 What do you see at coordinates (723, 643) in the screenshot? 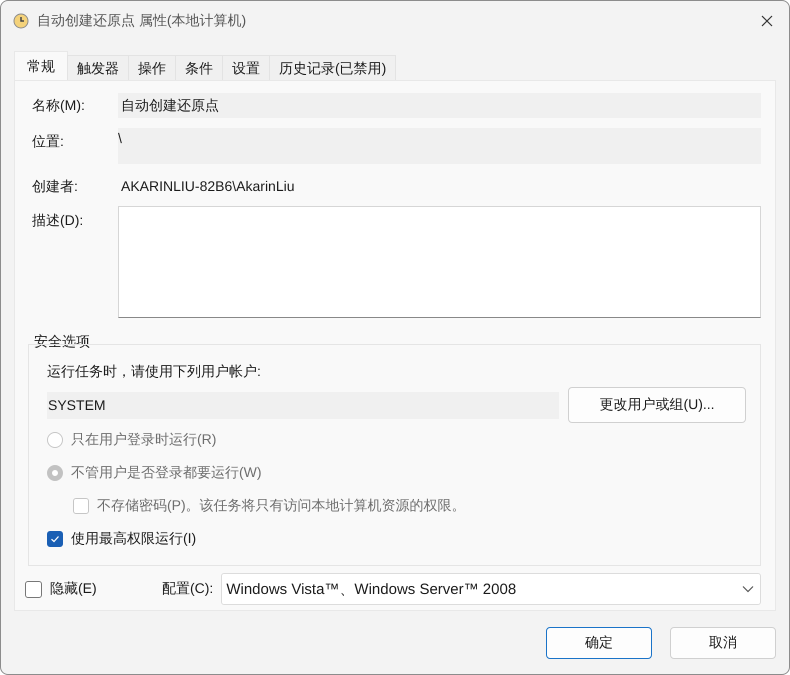
I see `dialog-button: 取消` at bounding box center [723, 643].